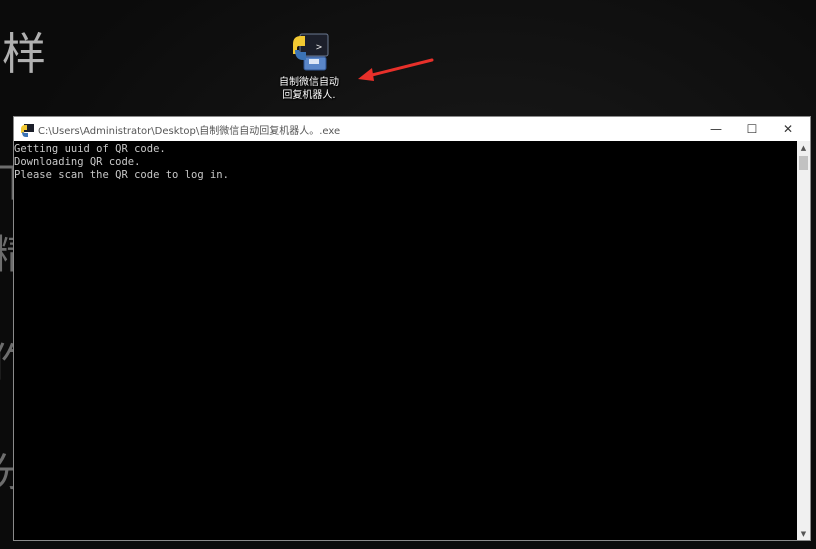 The width and height of the screenshot is (816, 549). Describe the element at coordinates (77, 162) in the screenshot. I see `console-line: Downloading QR code.` at that location.